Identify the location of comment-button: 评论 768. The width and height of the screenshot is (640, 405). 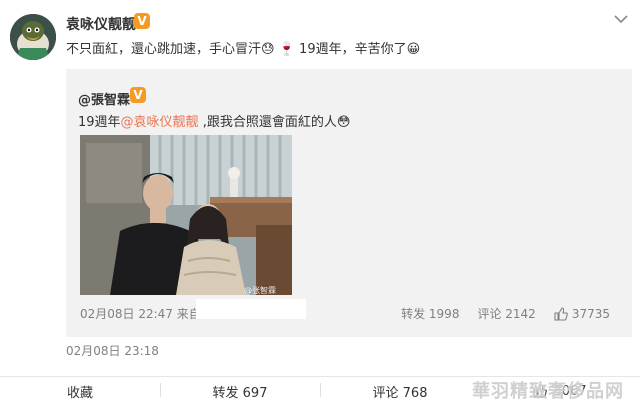
(400, 391).